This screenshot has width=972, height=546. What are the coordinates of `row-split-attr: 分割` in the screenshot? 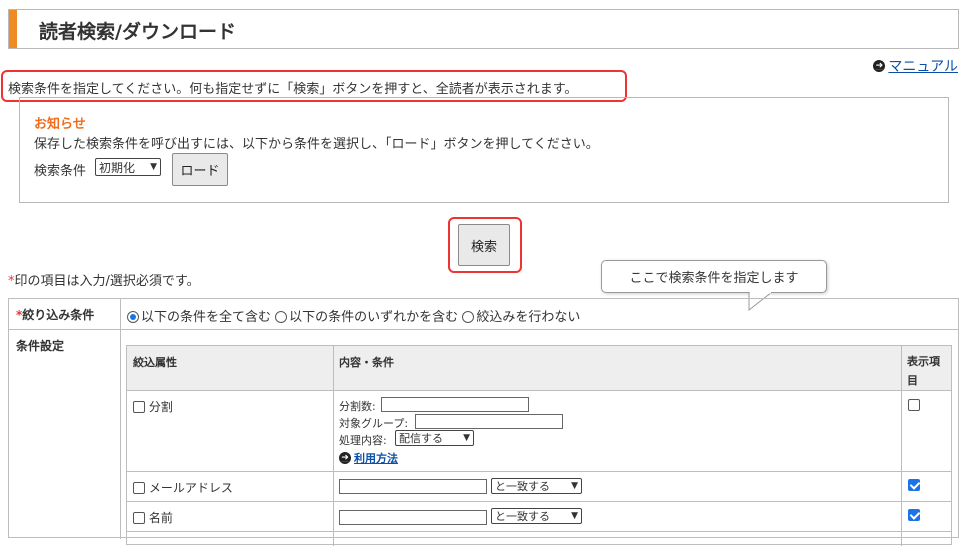 It's located at (153, 406).